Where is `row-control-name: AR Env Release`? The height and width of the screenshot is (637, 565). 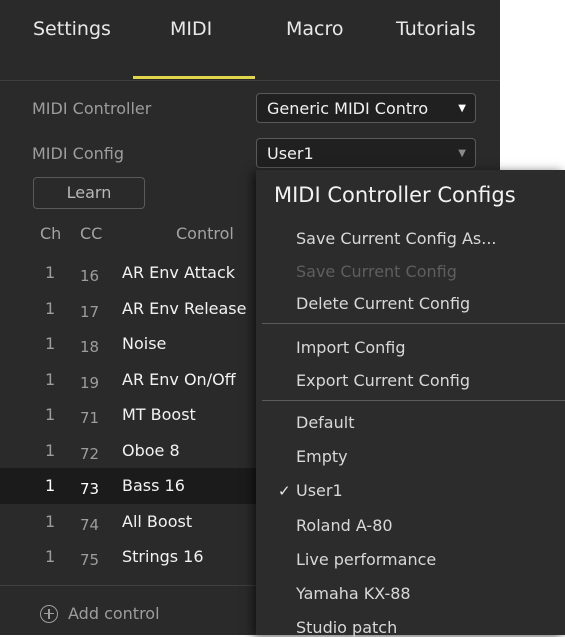
row-control-name: AR Env Release is located at coordinates (184, 308).